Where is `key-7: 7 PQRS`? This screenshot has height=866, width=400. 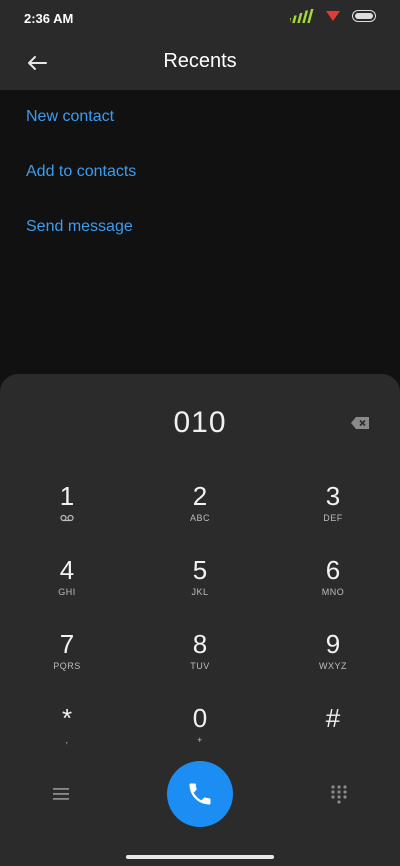 key-7: 7 PQRS is located at coordinates (67, 661).